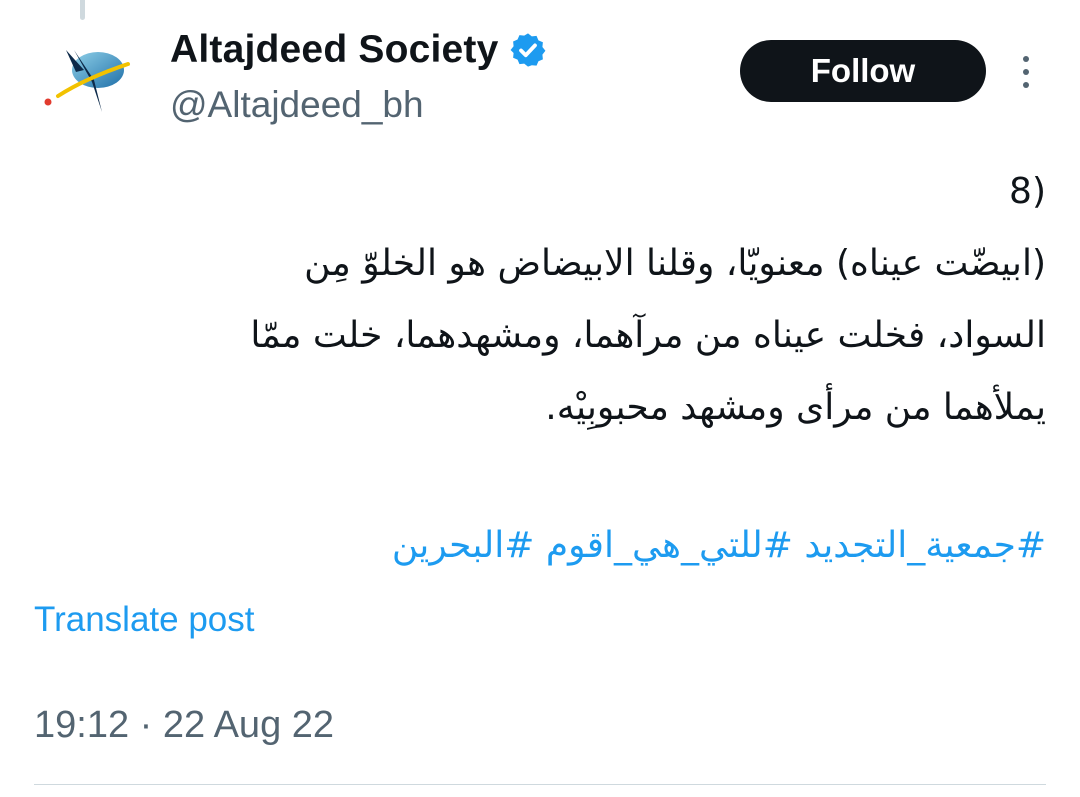  I want to click on author-name-row: Altajdeed Society, so click(358, 50).